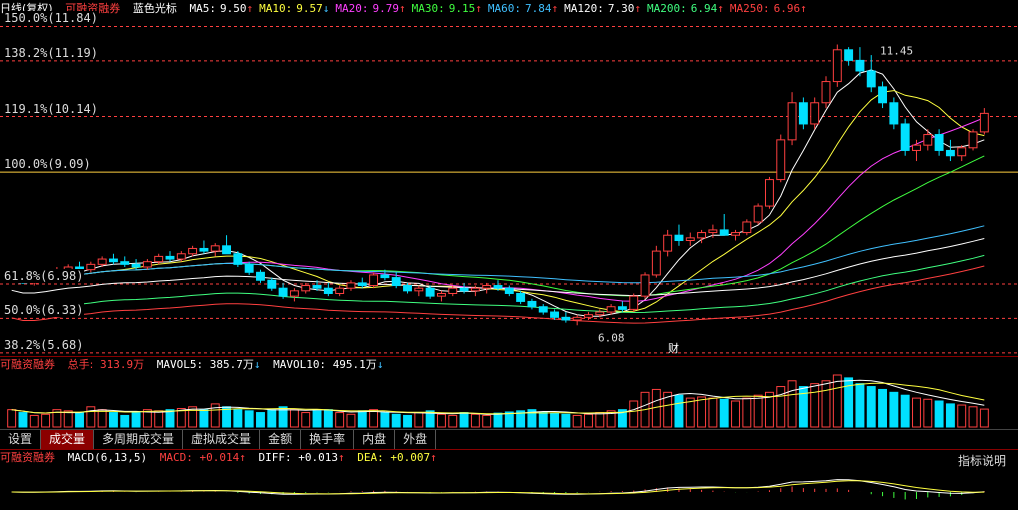 This screenshot has width=1018, height=510. Describe the element at coordinates (584, 8) in the screenshot. I see `ma-label: MA120:` at that location.